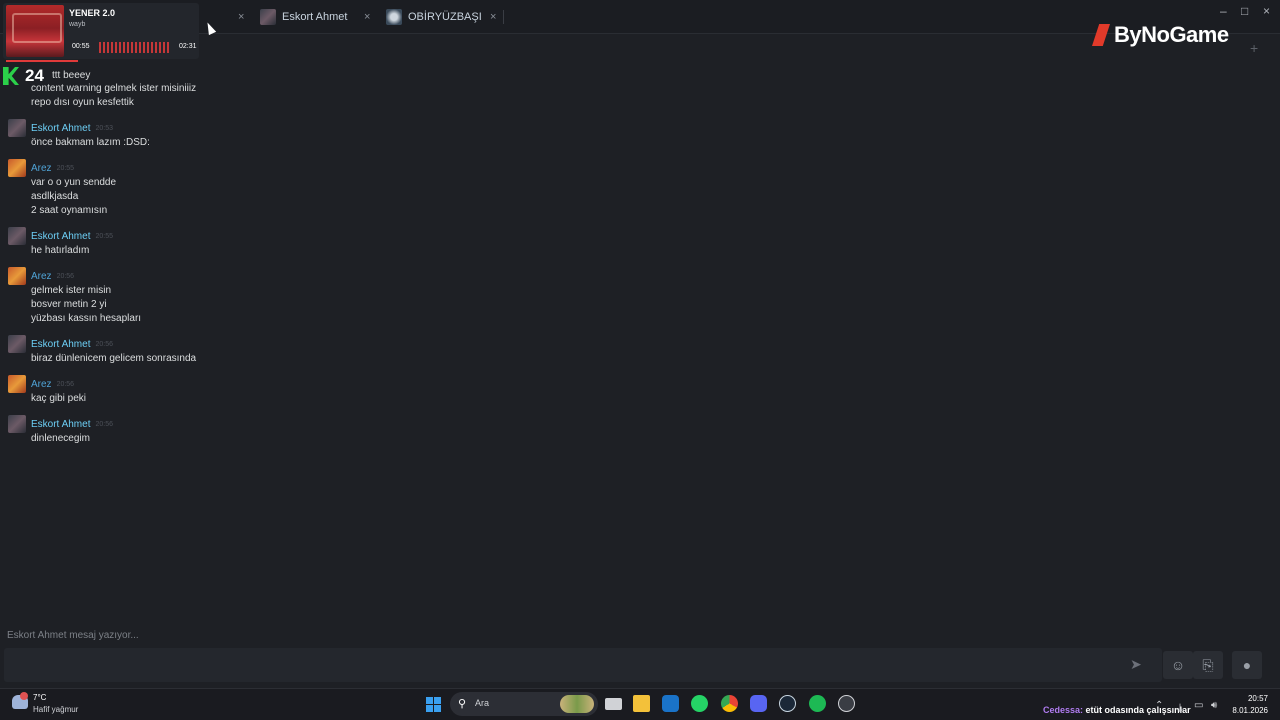 This screenshot has height=720, width=1280. I want to click on minimize-icon: –, so click(1223, 11).